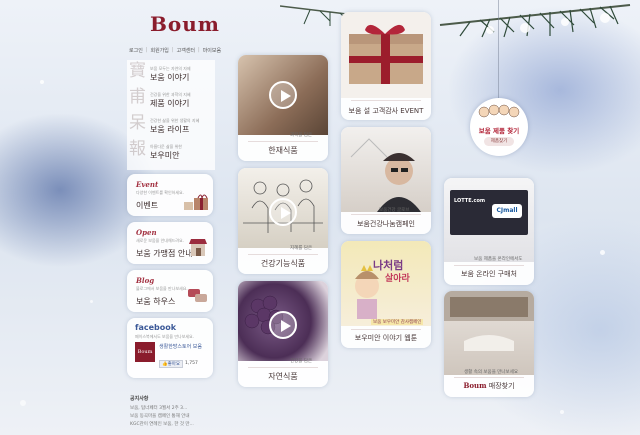 Image resolution: width=640 pixels, height=435 pixels. What do you see at coordinates (164, 253) in the screenshot?
I see `open-card-label: 보움 가맹점 안내` at bounding box center [164, 253].